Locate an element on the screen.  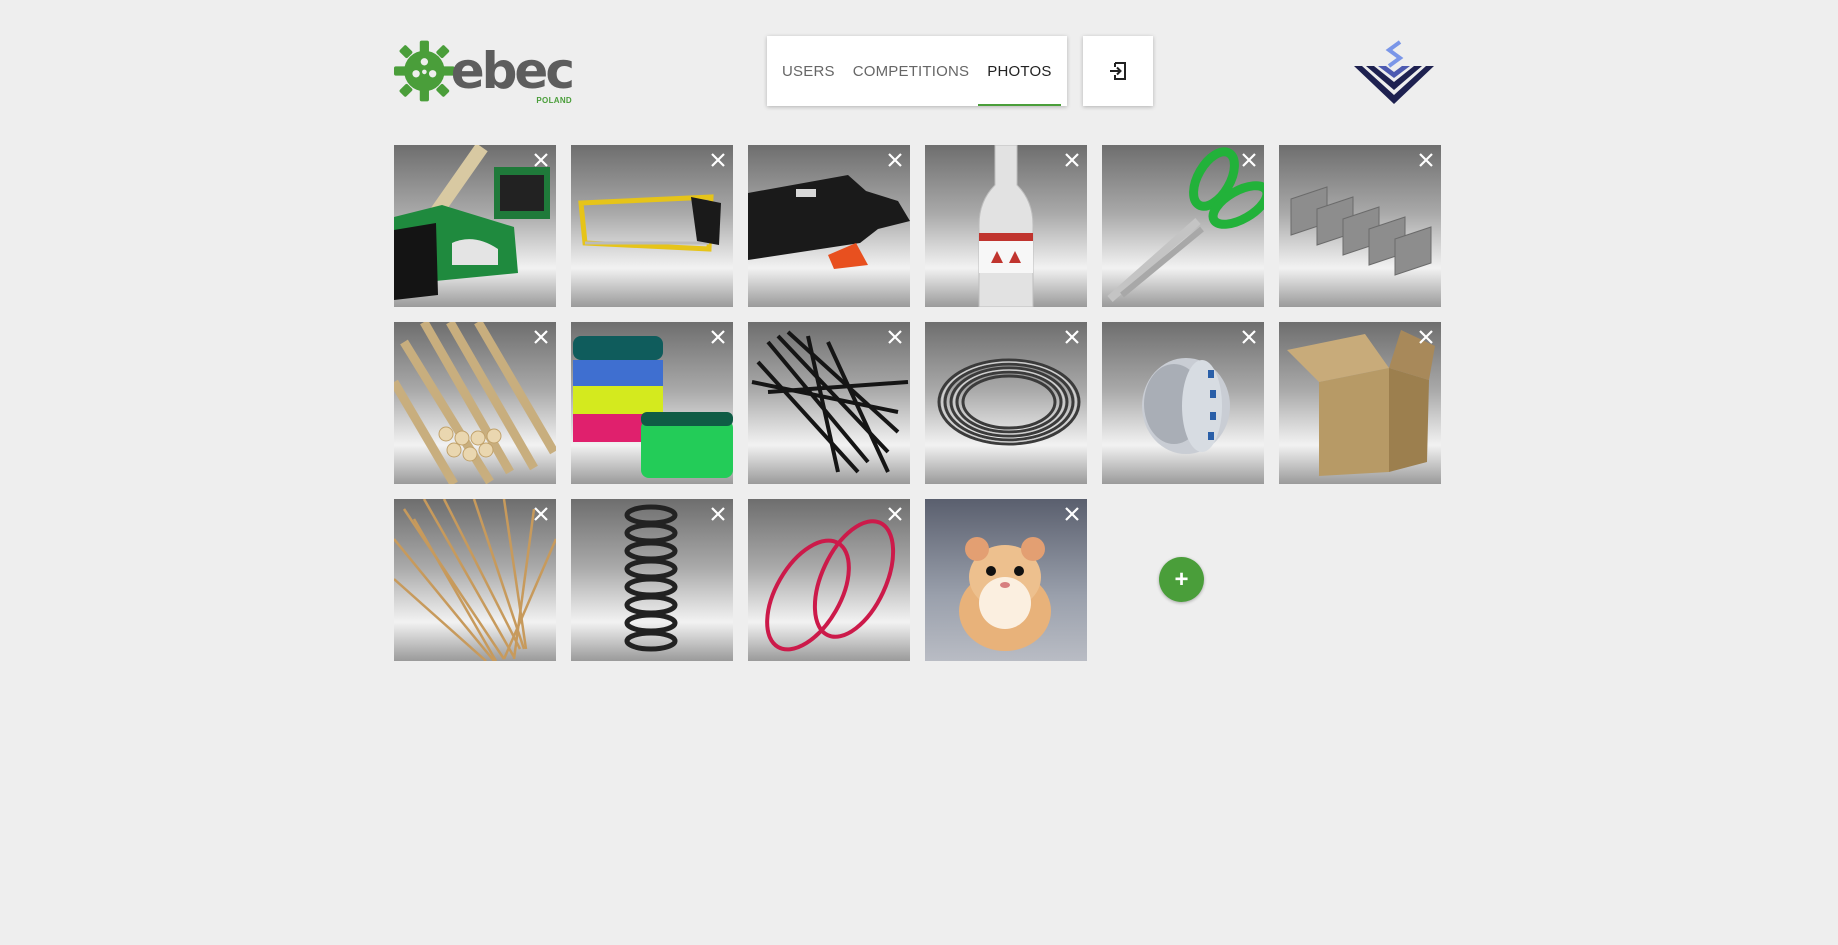
gear-logo-icon is located at coordinates (424, 71).